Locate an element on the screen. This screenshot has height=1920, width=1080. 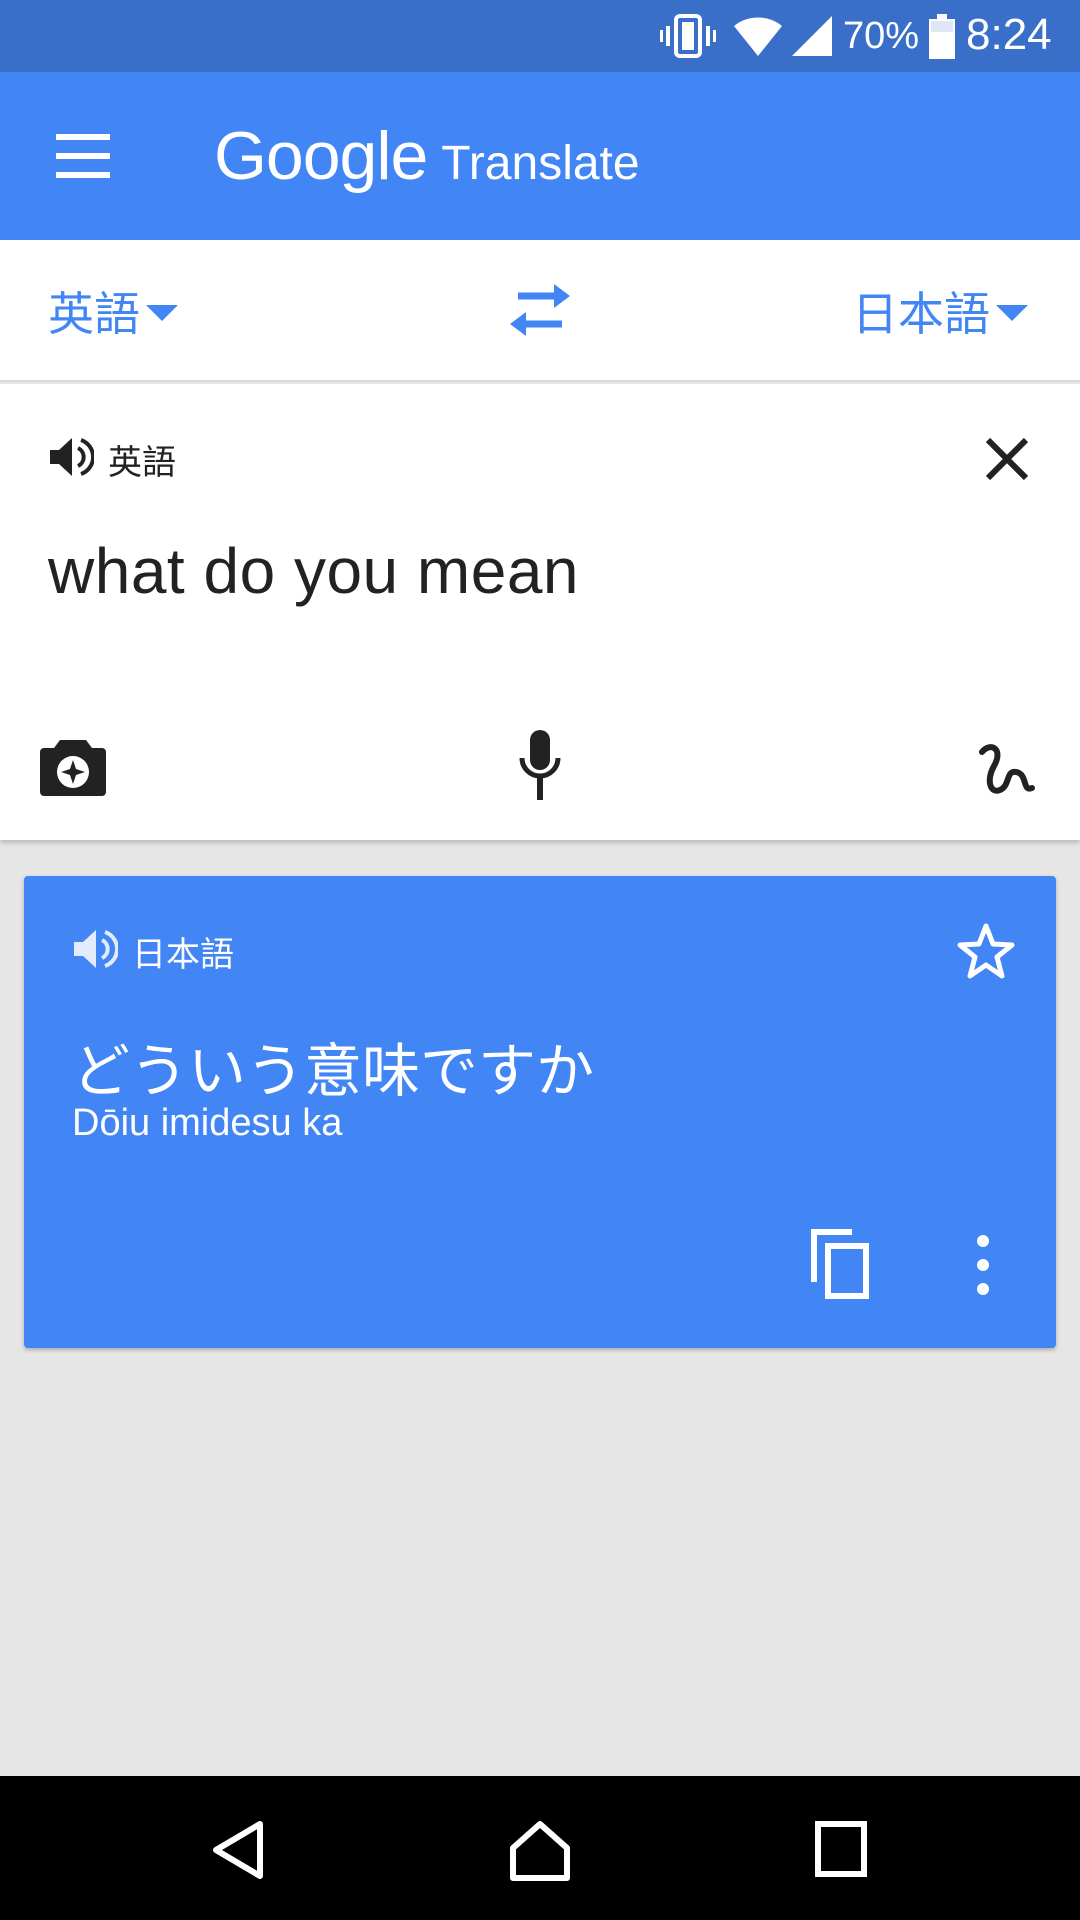
clear-icon is located at coordinates (1007, 459).